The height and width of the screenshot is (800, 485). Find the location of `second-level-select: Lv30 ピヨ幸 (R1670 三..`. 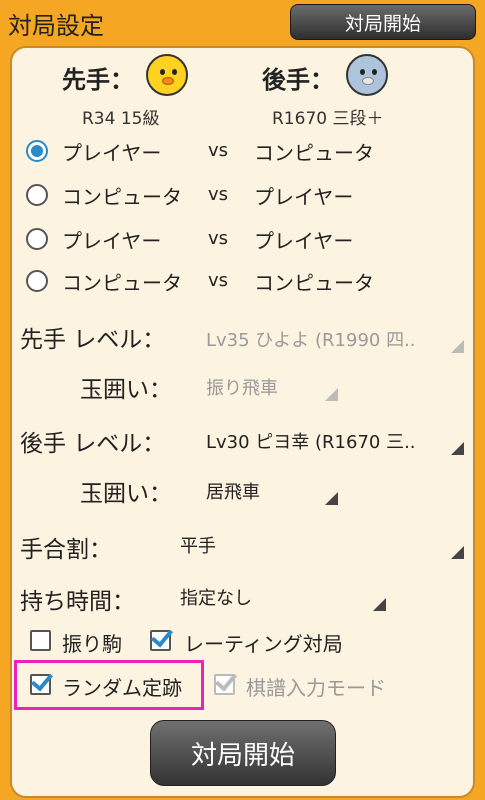

second-level-select: Lv30 ピヨ幸 (R1670 三.. is located at coordinates (330, 440).